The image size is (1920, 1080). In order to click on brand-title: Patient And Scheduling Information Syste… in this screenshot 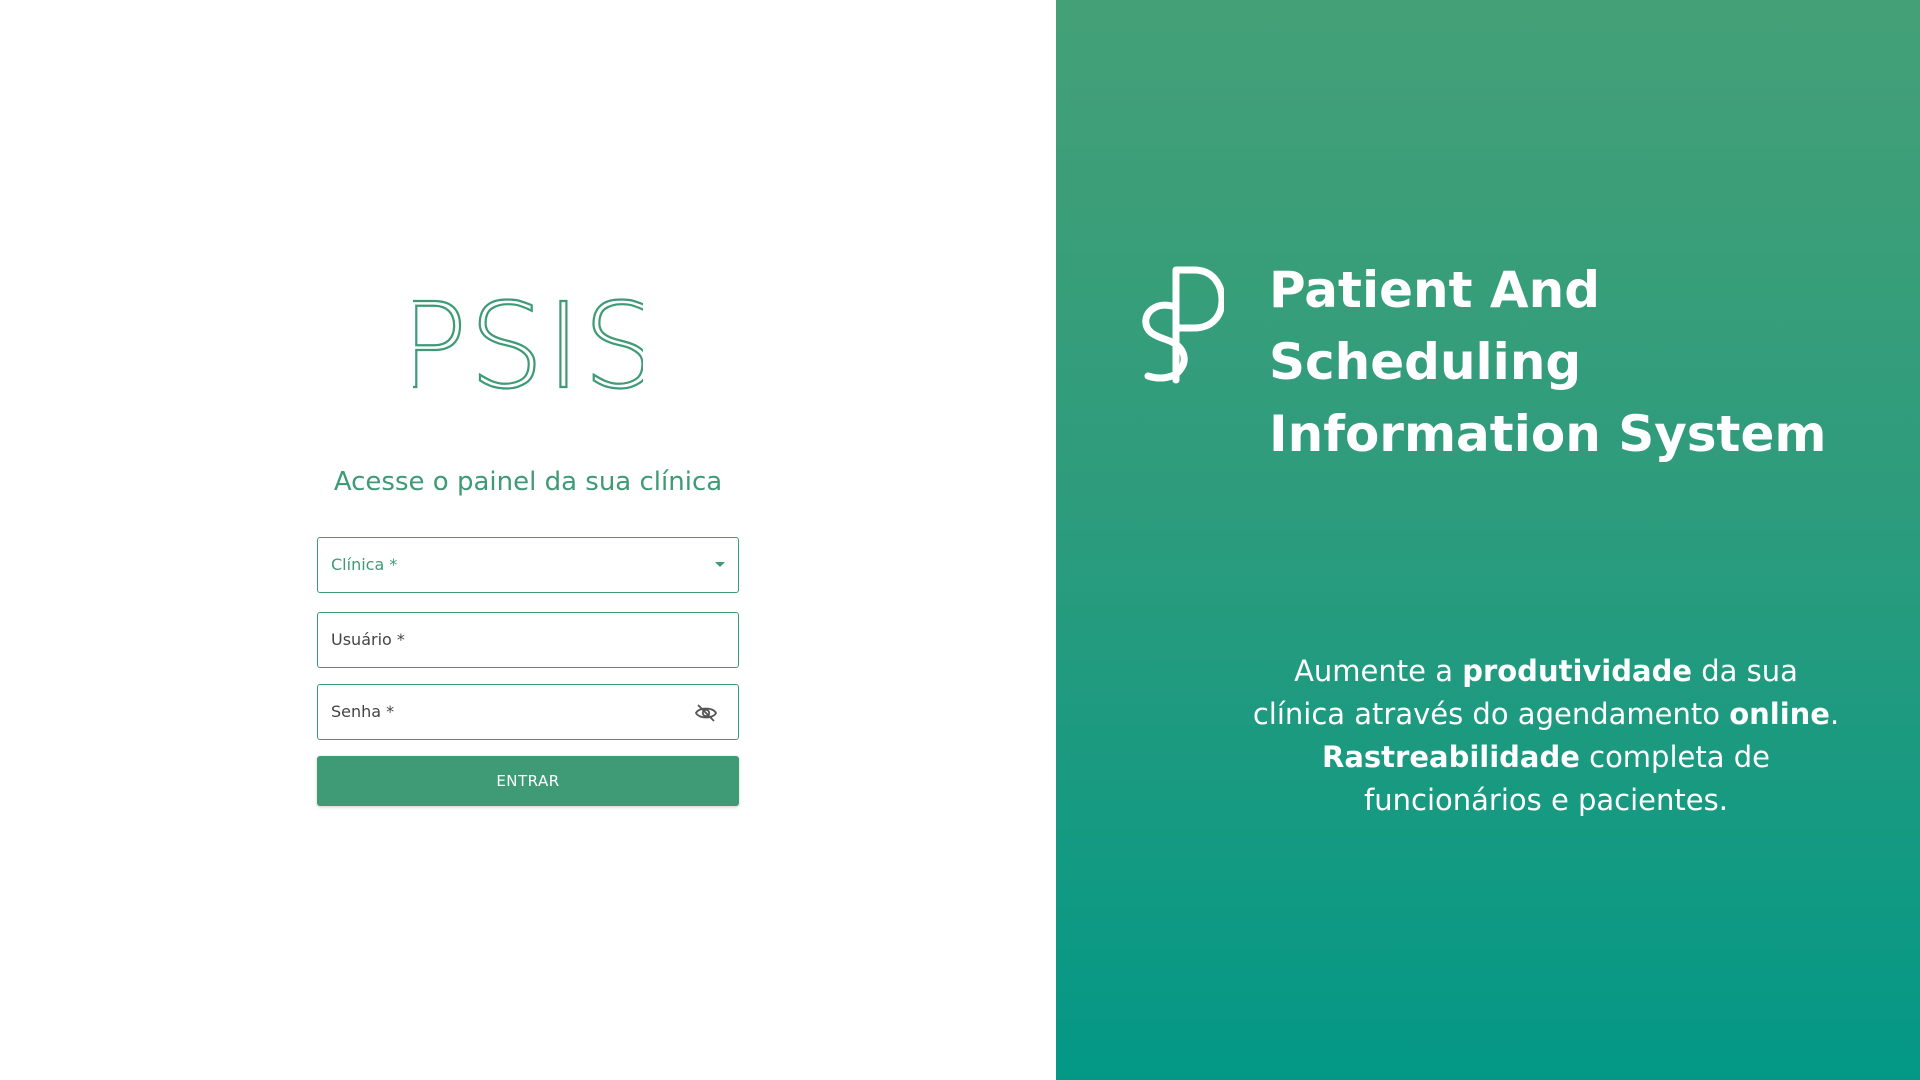, I will do `click(1579, 362)`.